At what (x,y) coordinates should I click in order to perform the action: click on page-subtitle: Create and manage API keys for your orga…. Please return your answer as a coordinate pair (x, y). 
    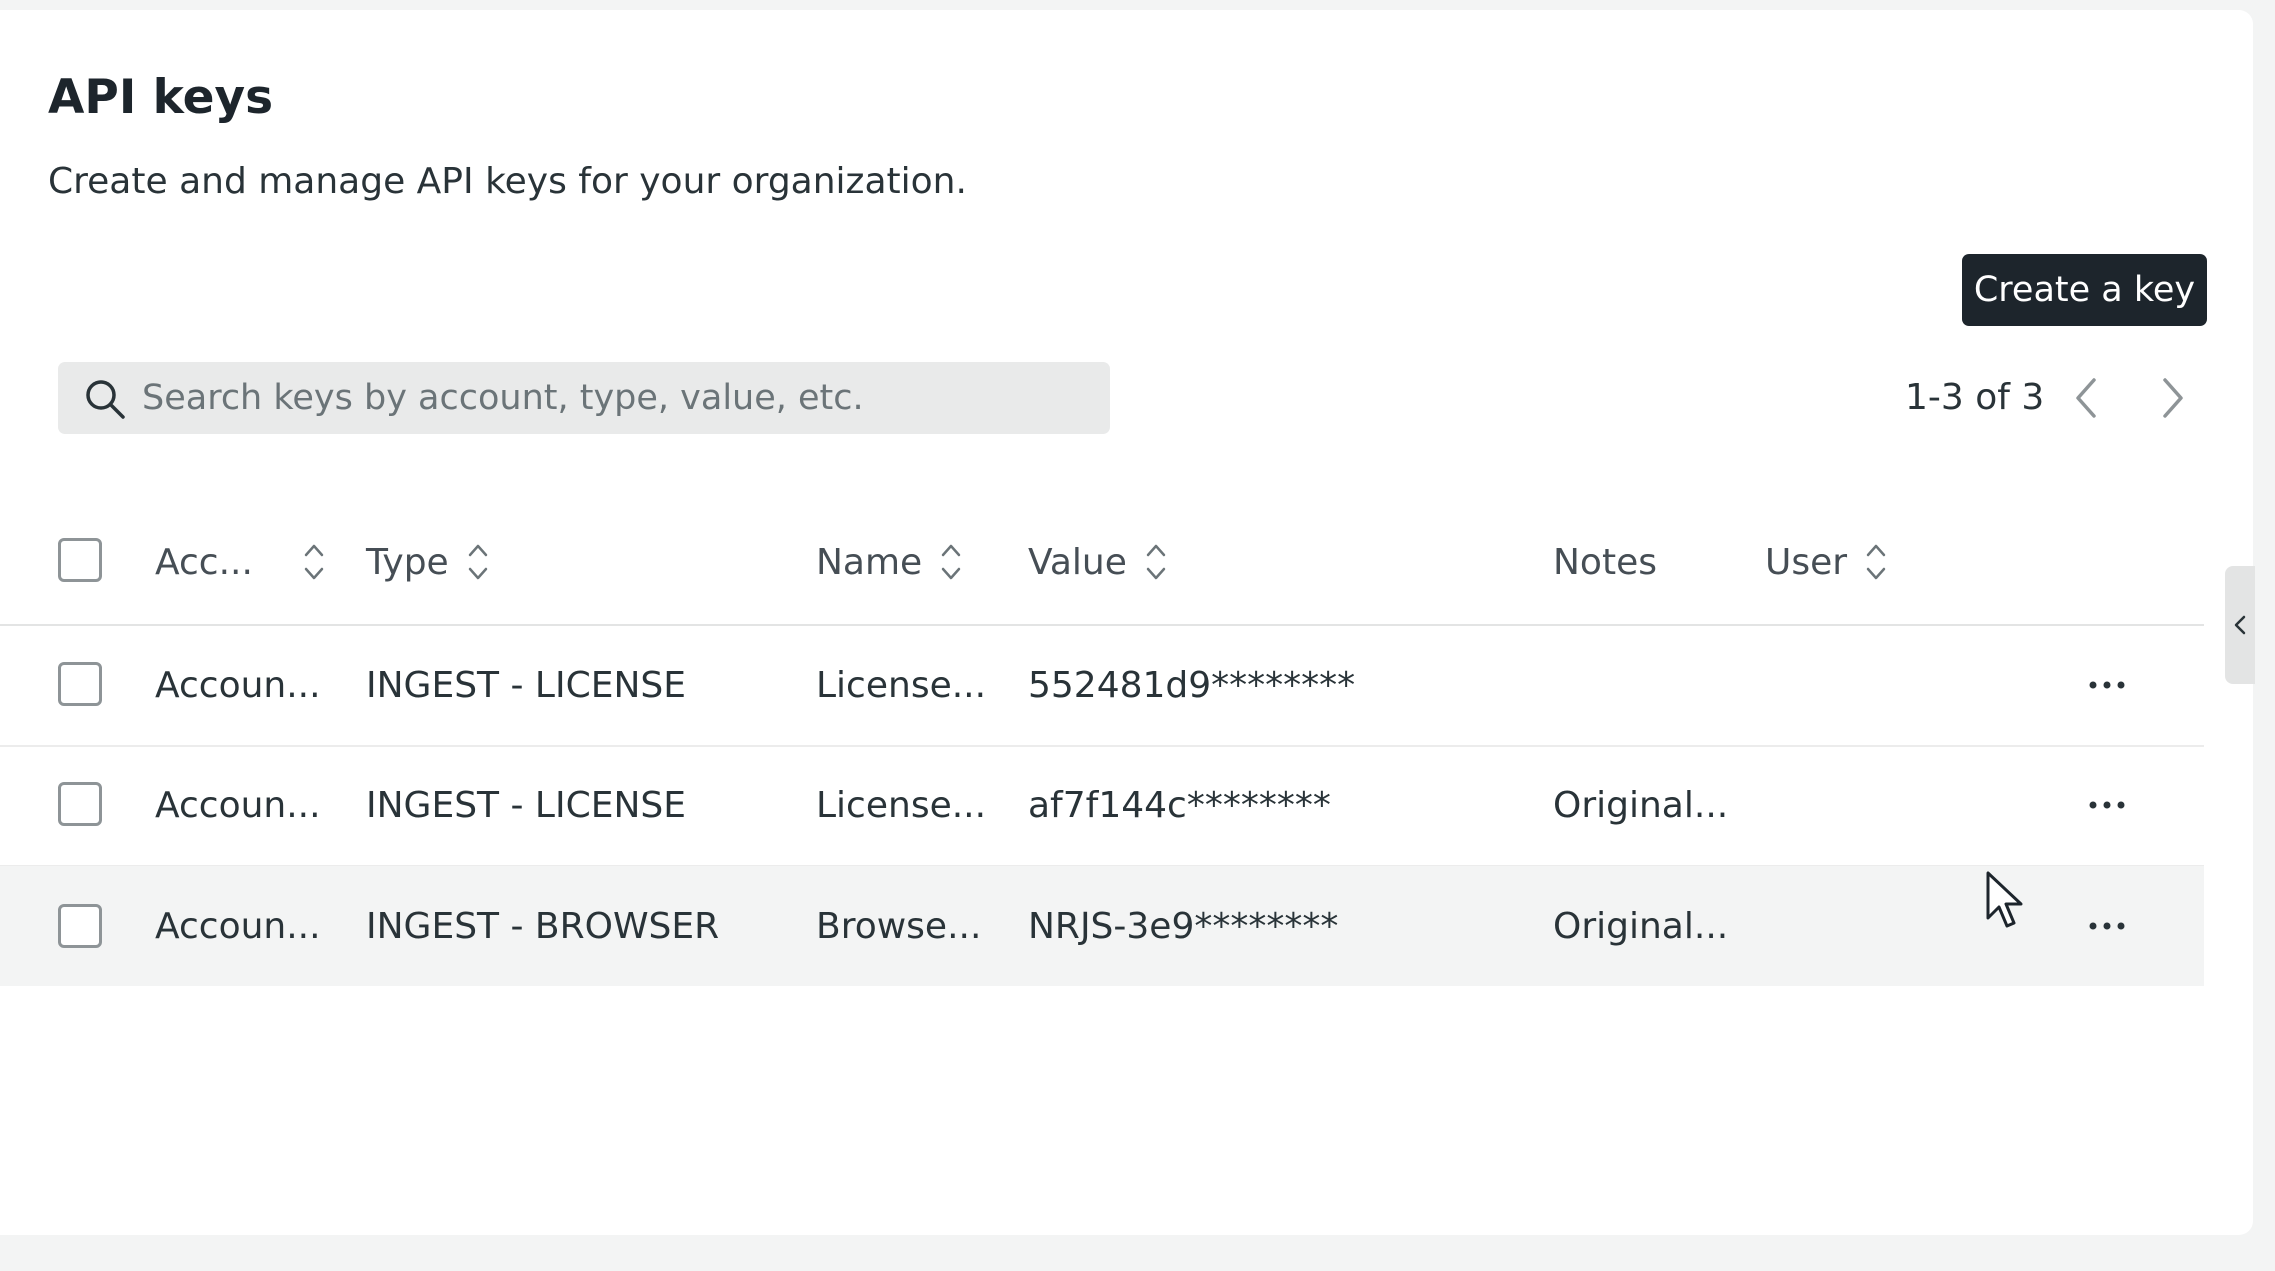
    Looking at the image, I should click on (507, 181).